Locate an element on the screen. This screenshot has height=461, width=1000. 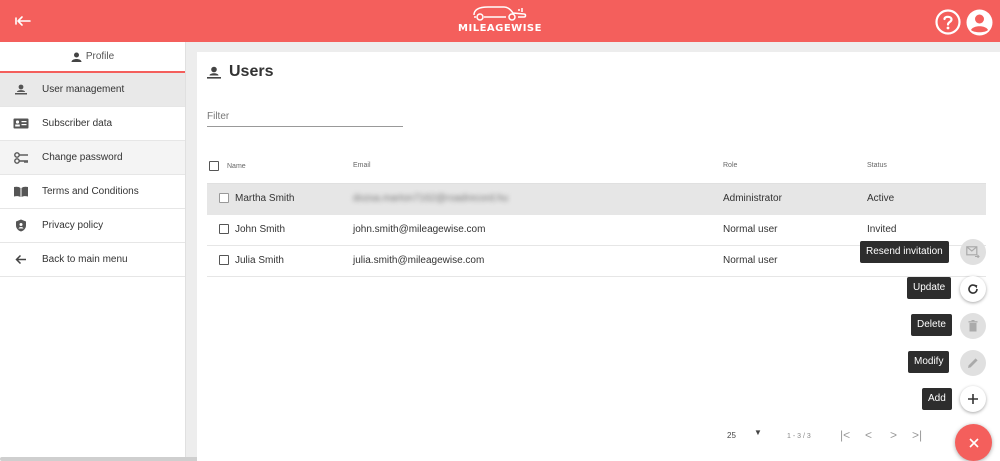
sidebar-item-label: Subscriber data is located at coordinates (77, 123).